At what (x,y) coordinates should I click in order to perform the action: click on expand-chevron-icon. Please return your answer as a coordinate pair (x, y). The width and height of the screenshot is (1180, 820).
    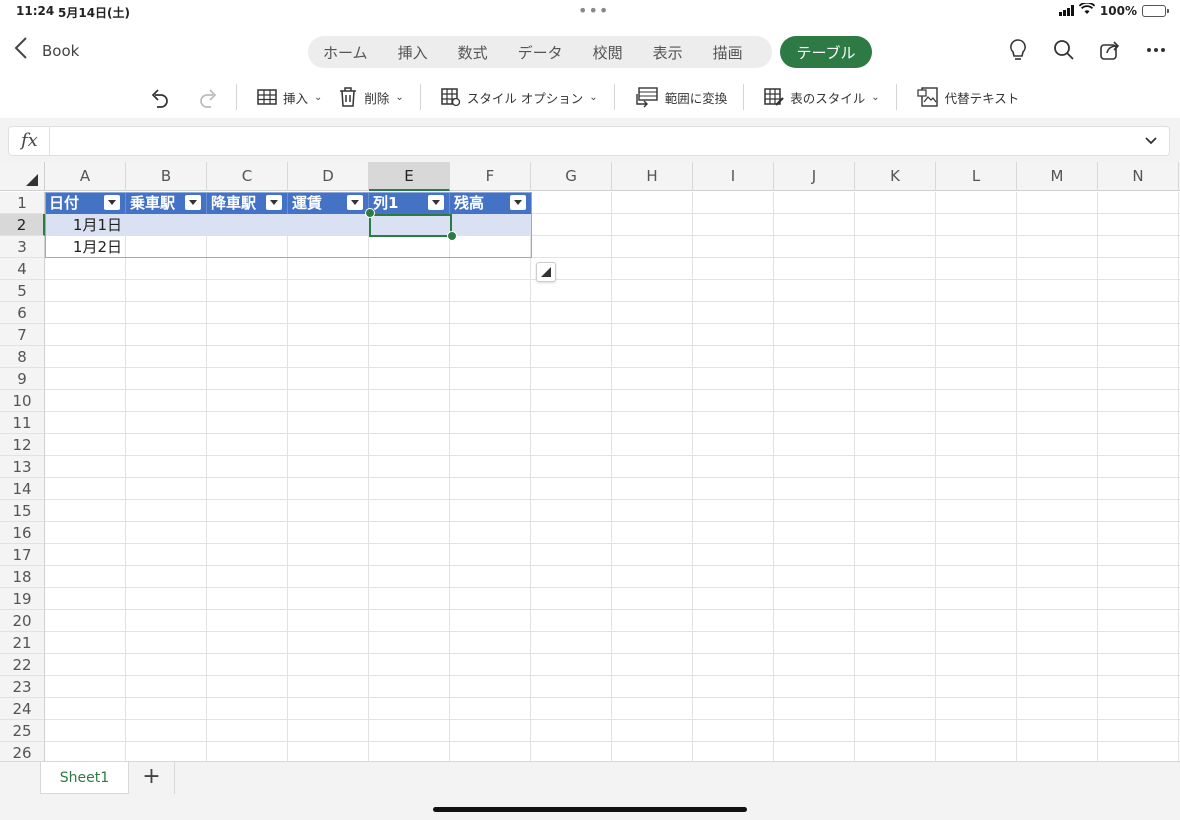
    Looking at the image, I should click on (1151, 142).